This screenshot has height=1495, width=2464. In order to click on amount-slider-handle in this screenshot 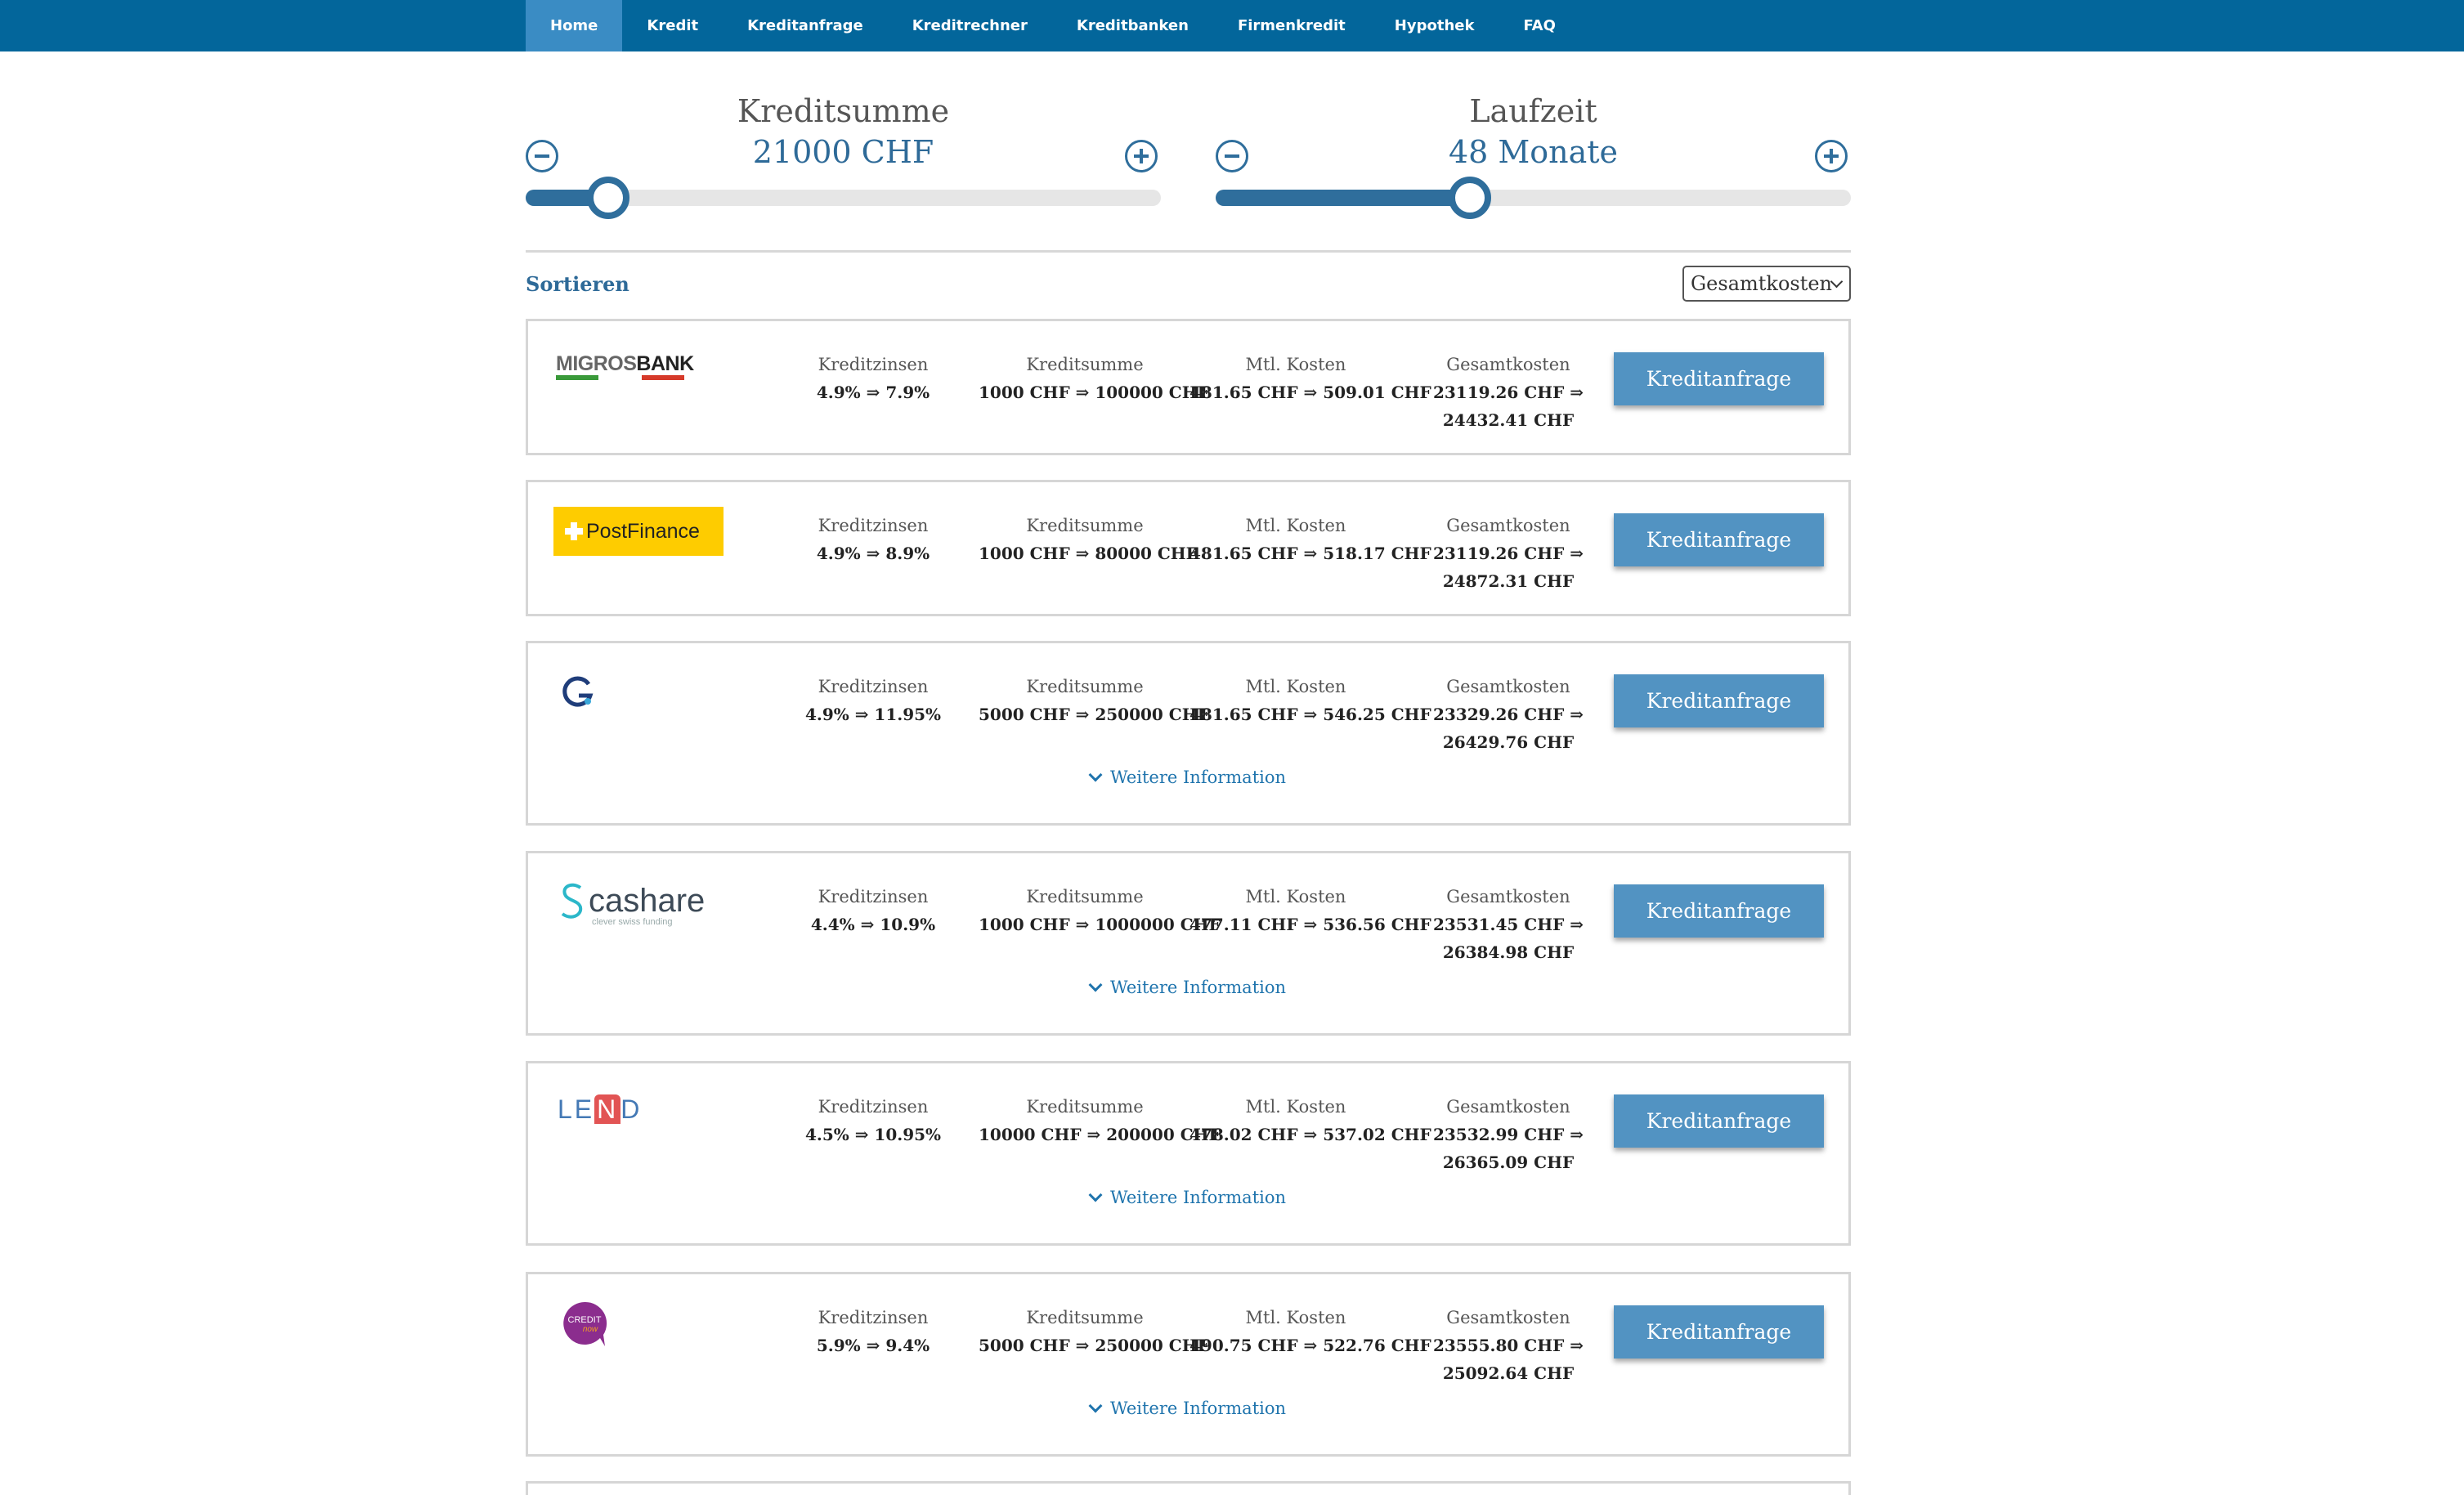, I will do `click(608, 198)`.